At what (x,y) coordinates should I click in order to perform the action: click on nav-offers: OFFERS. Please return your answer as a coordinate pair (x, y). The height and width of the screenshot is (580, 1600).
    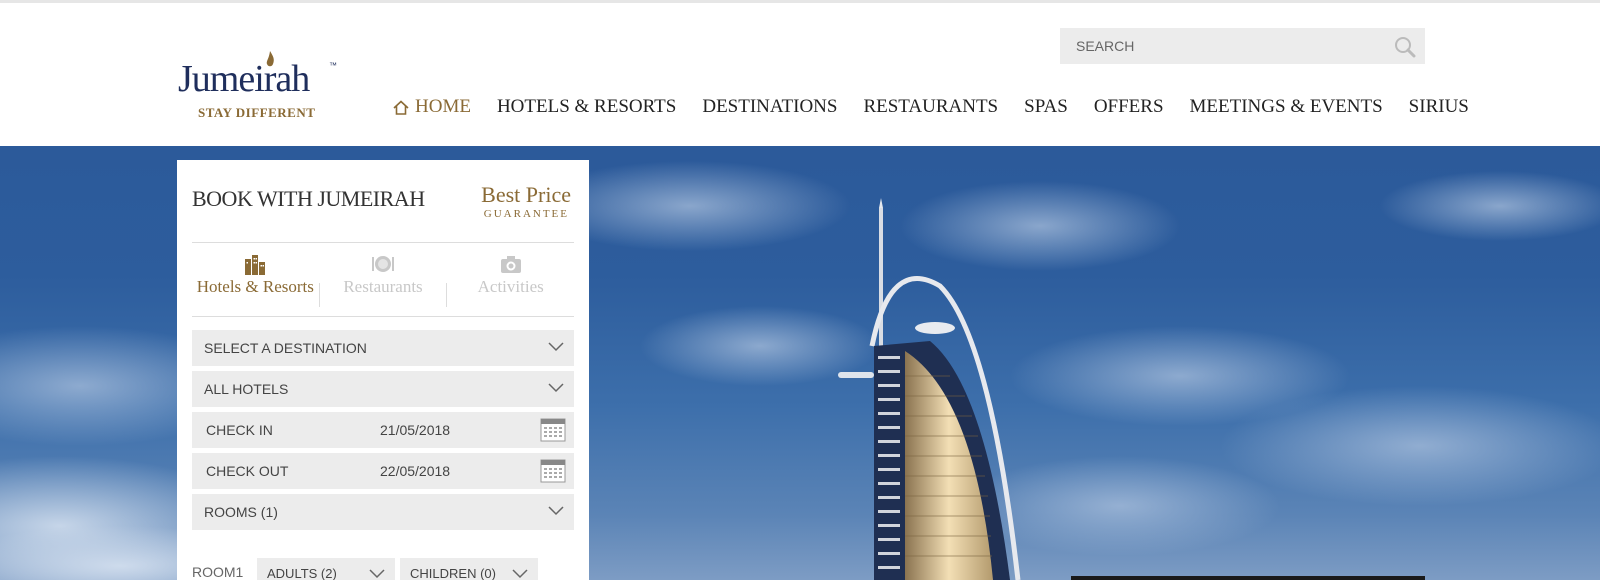
    Looking at the image, I should click on (1129, 107).